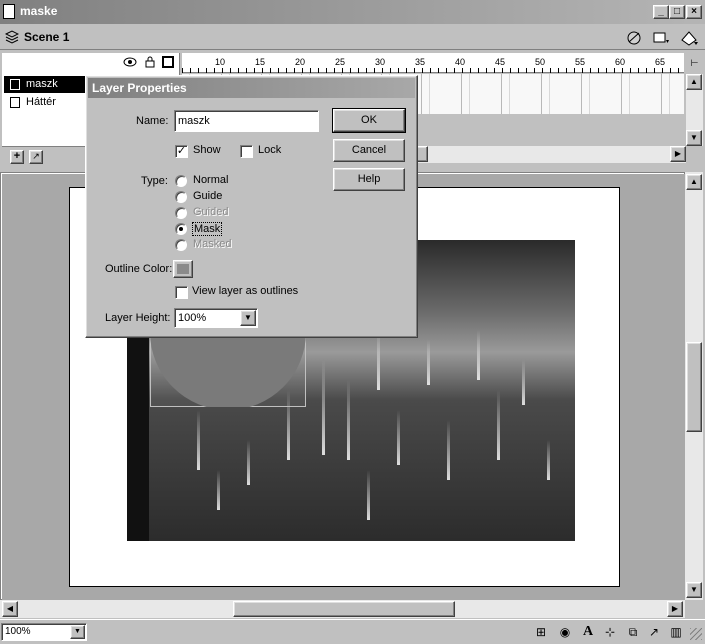 The width and height of the screenshot is (705, 644). I want to click on view-outlines-checkbox, so click(181, 292).